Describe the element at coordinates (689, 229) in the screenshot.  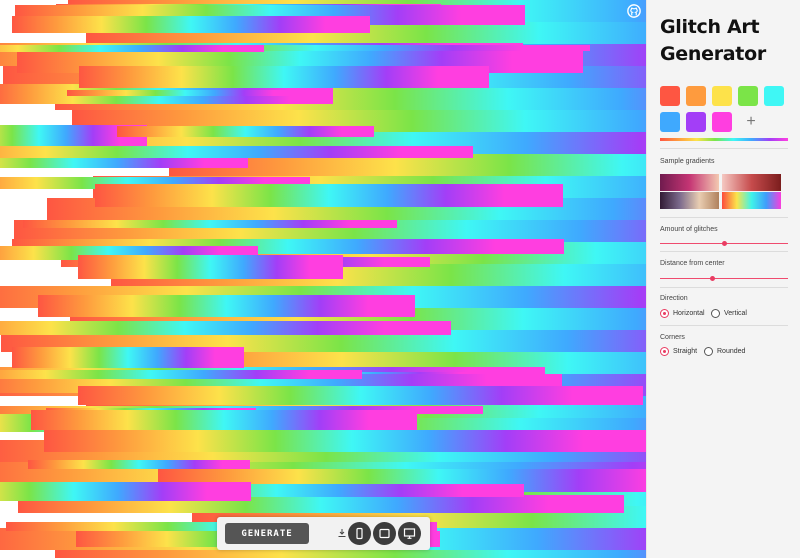
I see `amount-label: Amount of glitches` at that location.